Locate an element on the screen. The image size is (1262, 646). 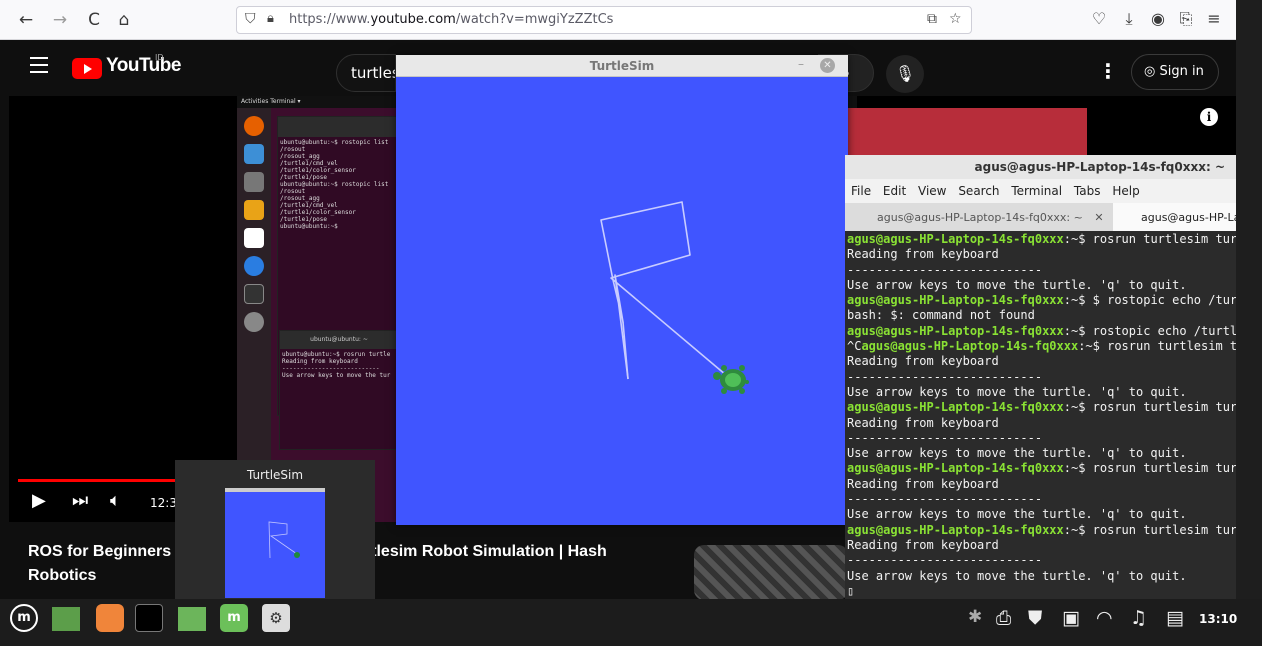
hamburger-menu-icon is located at coordinates (39, 67).